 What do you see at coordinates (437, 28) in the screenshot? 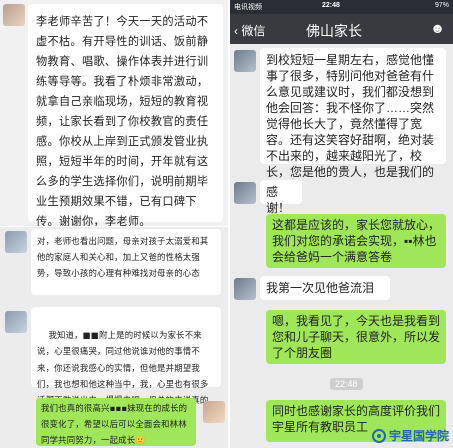
I see `profile-icon: ☻` at bounding box center [437, 28].